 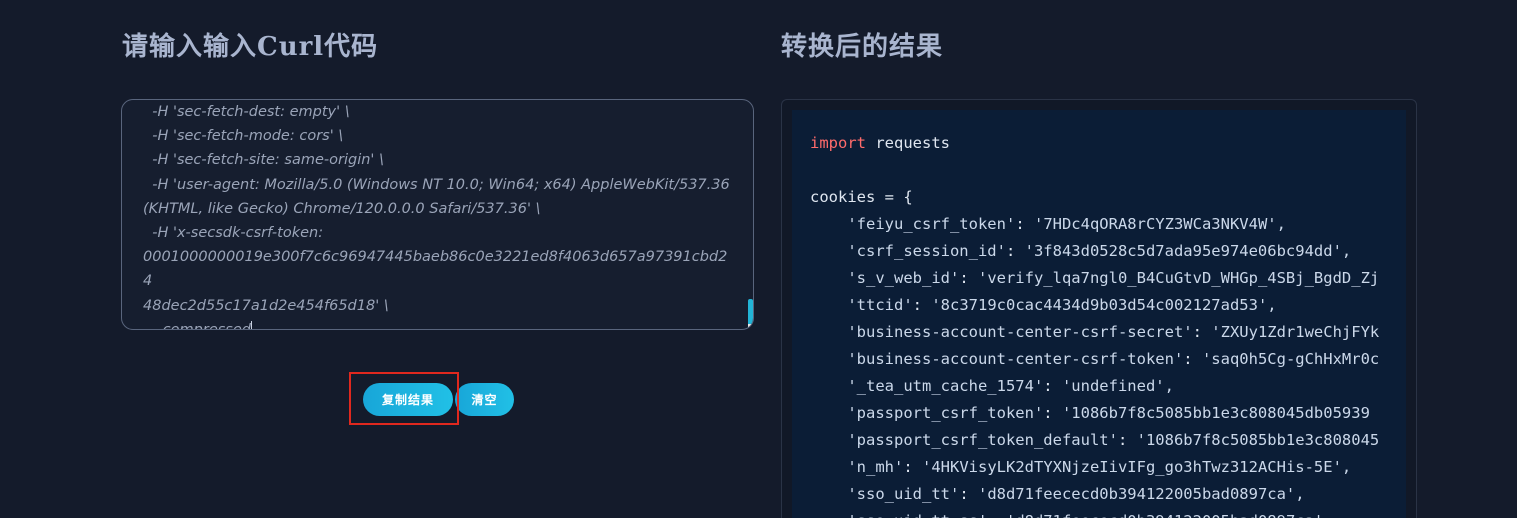 I want to click on cookie-value: '1086b7f8c5085bb1e3c808045, so click(x=1258, y=440).